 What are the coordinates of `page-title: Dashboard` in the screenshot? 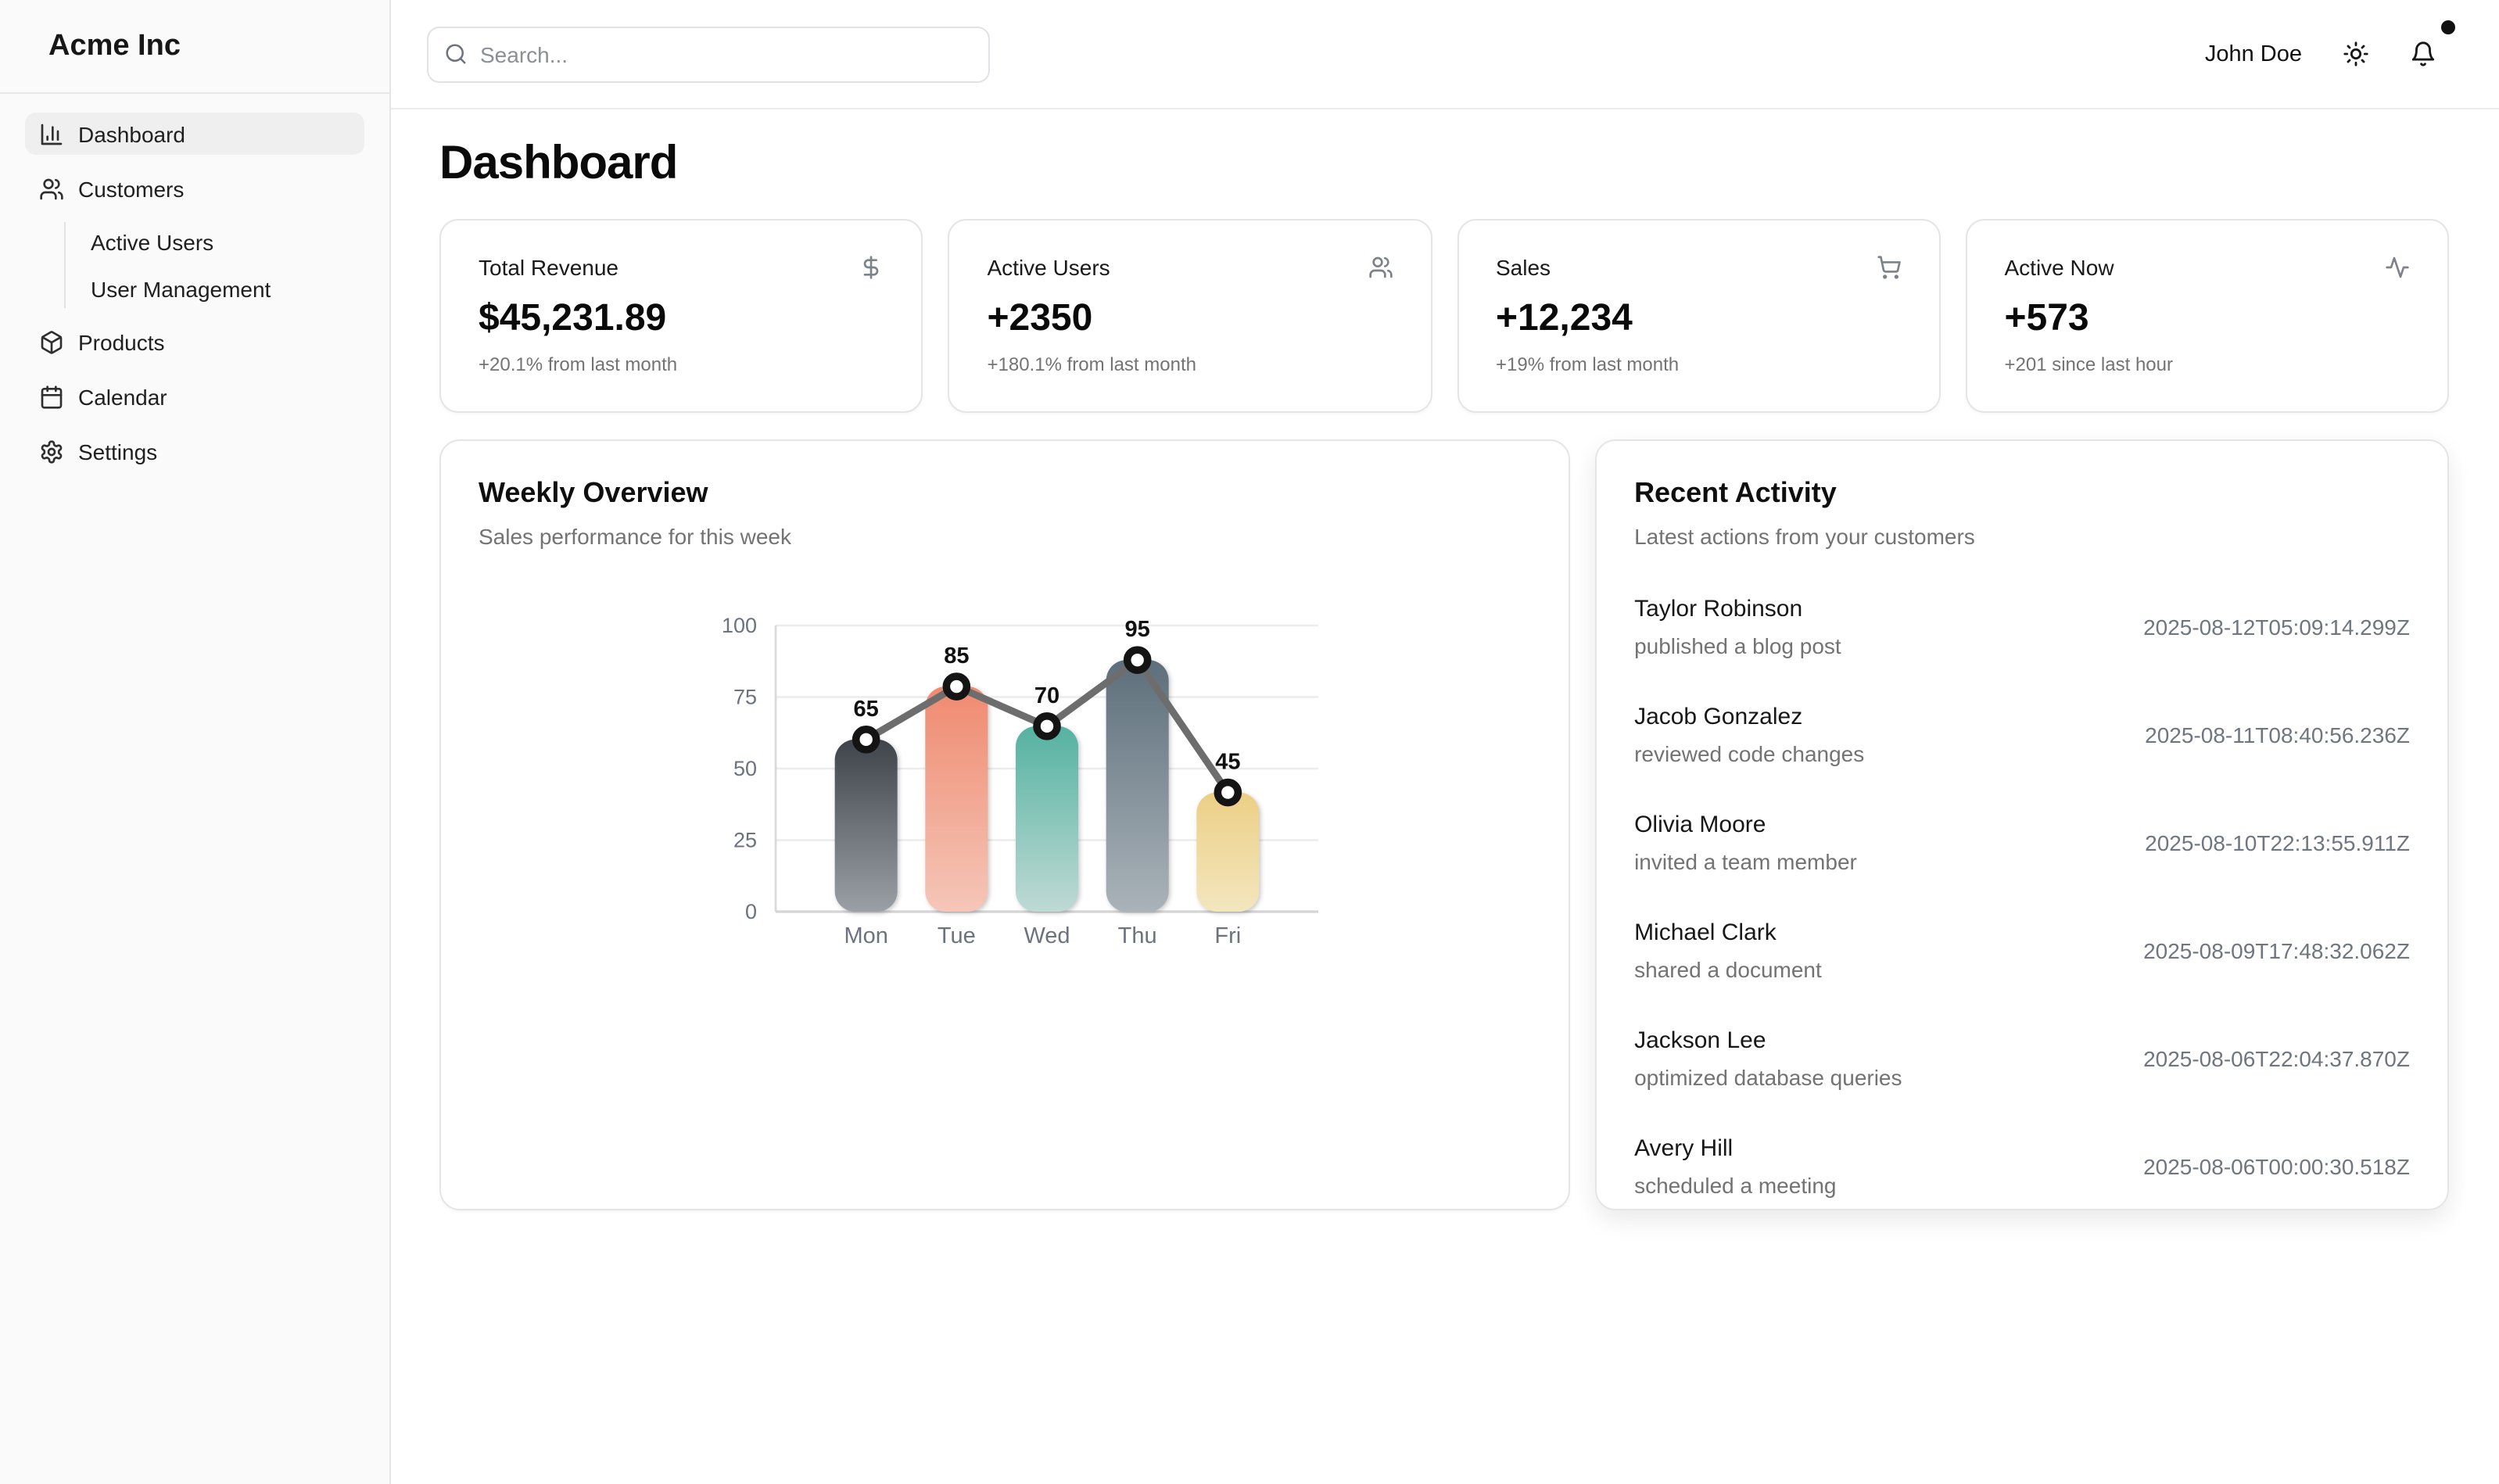 It's located at (558, 163).